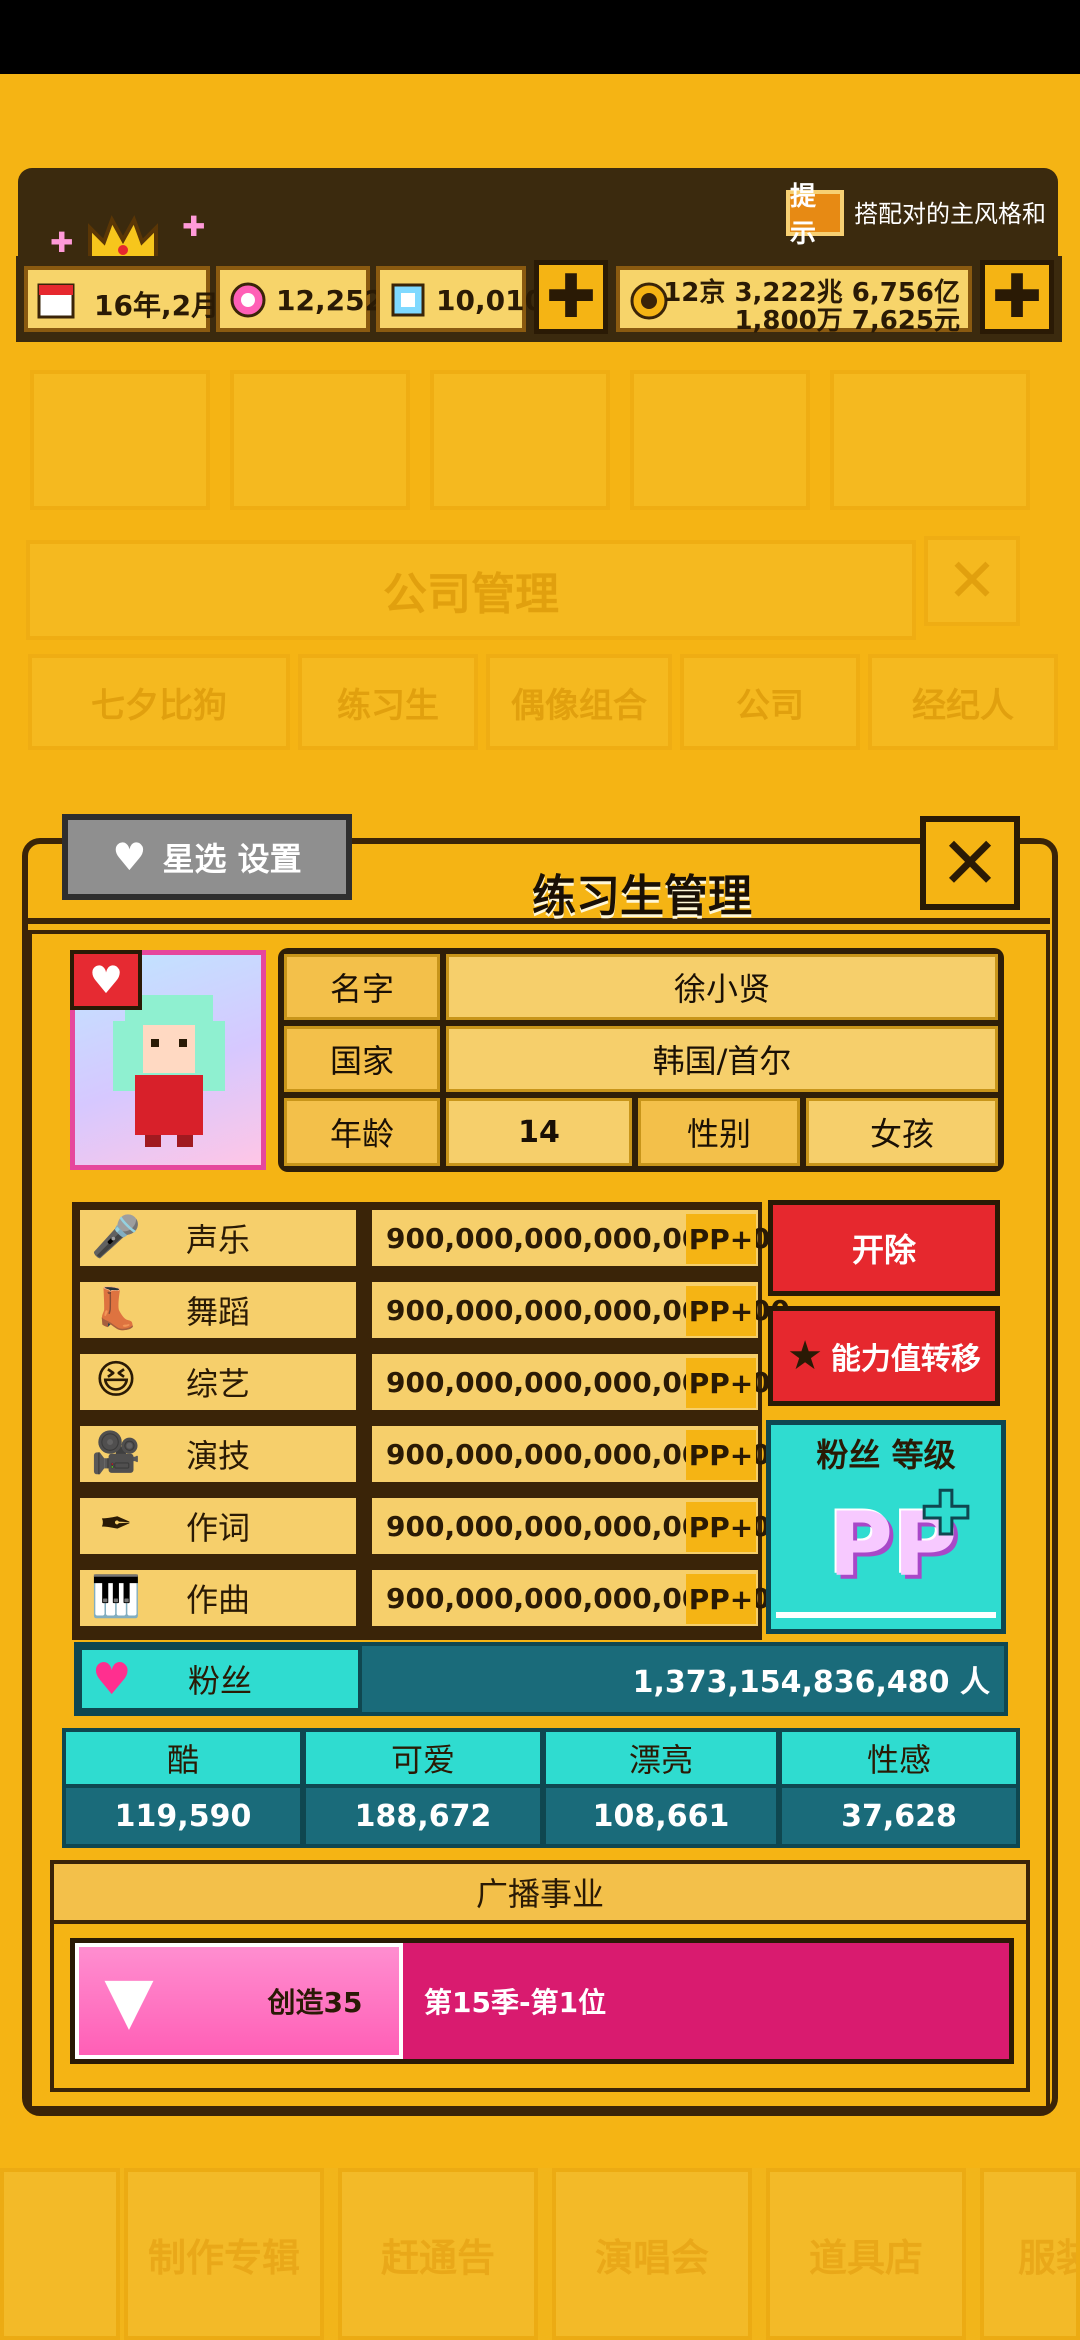 The height and width of the screenshot is (2340, 1080). I want to click on transfer-ability-label: 能力值转移, so click(905, 1359).